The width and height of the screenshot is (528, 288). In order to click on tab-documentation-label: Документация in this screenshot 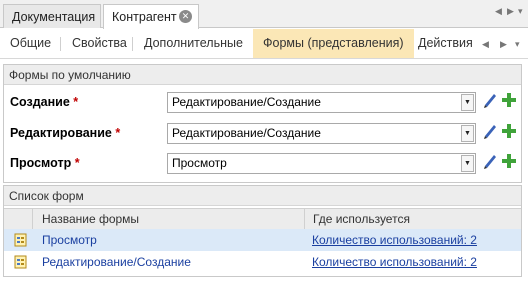, I will do `click(54, 17)`.